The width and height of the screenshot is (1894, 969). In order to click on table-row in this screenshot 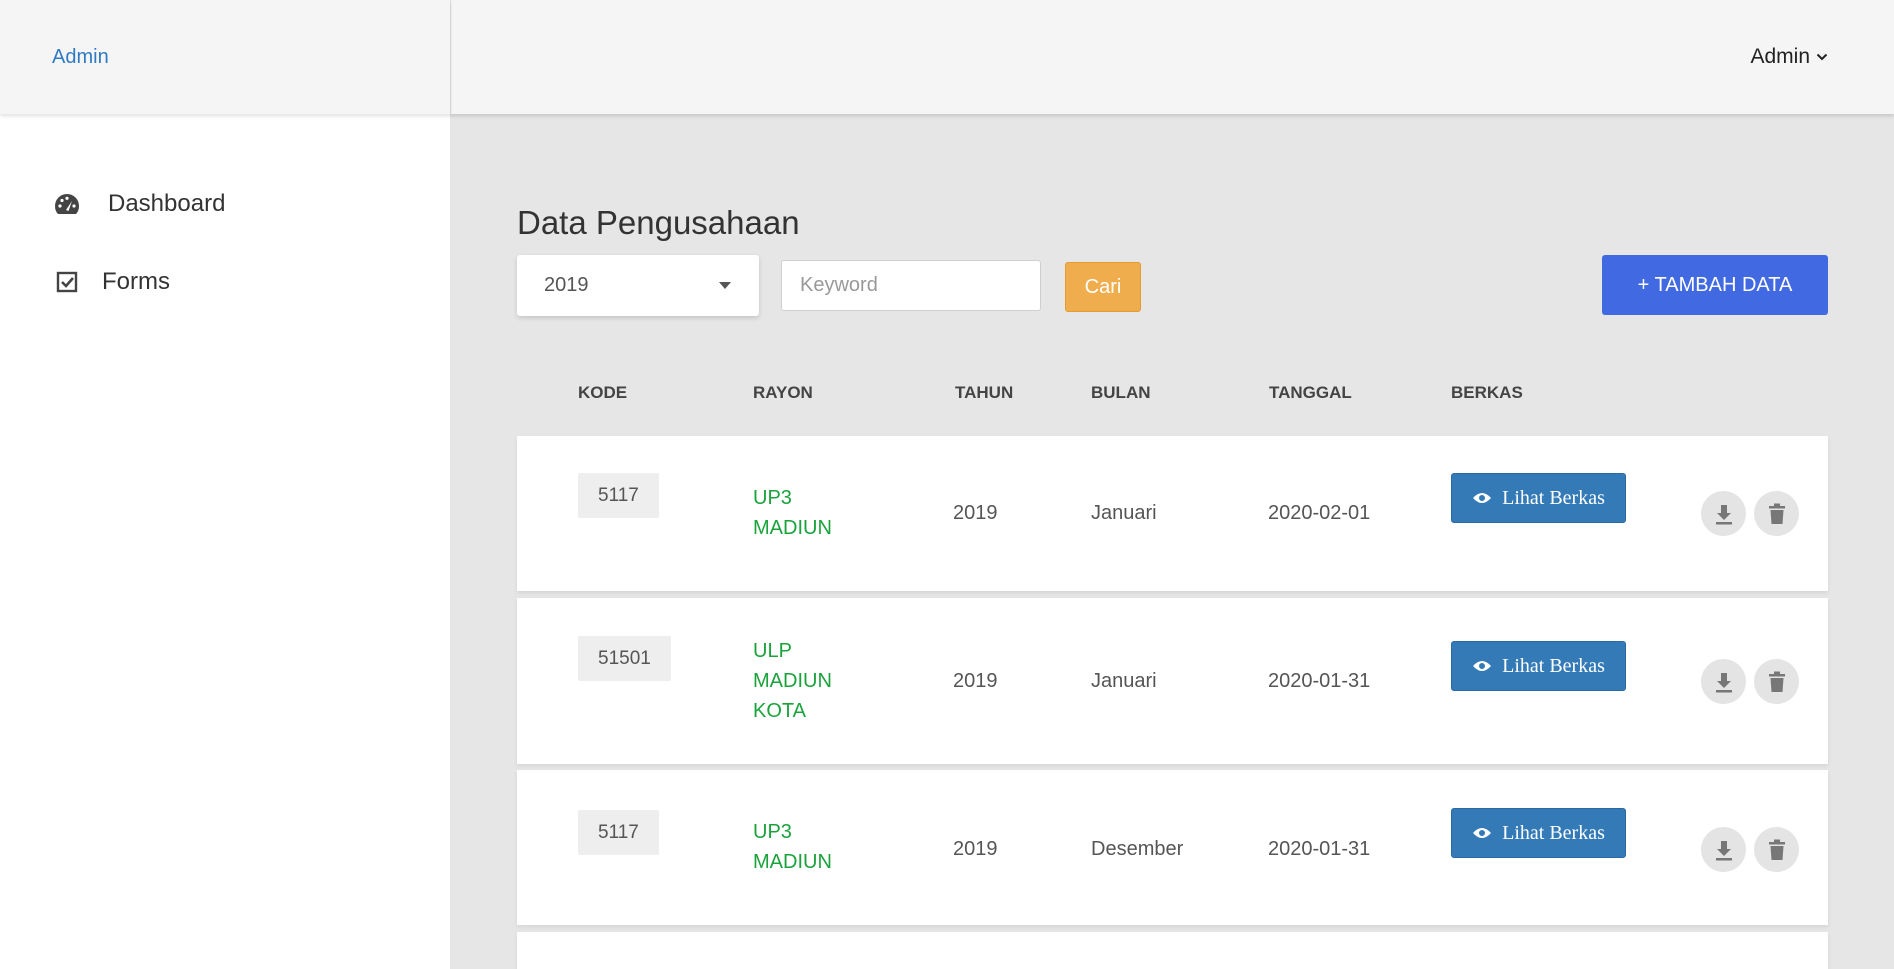, I will do `click(1172, 950)`.